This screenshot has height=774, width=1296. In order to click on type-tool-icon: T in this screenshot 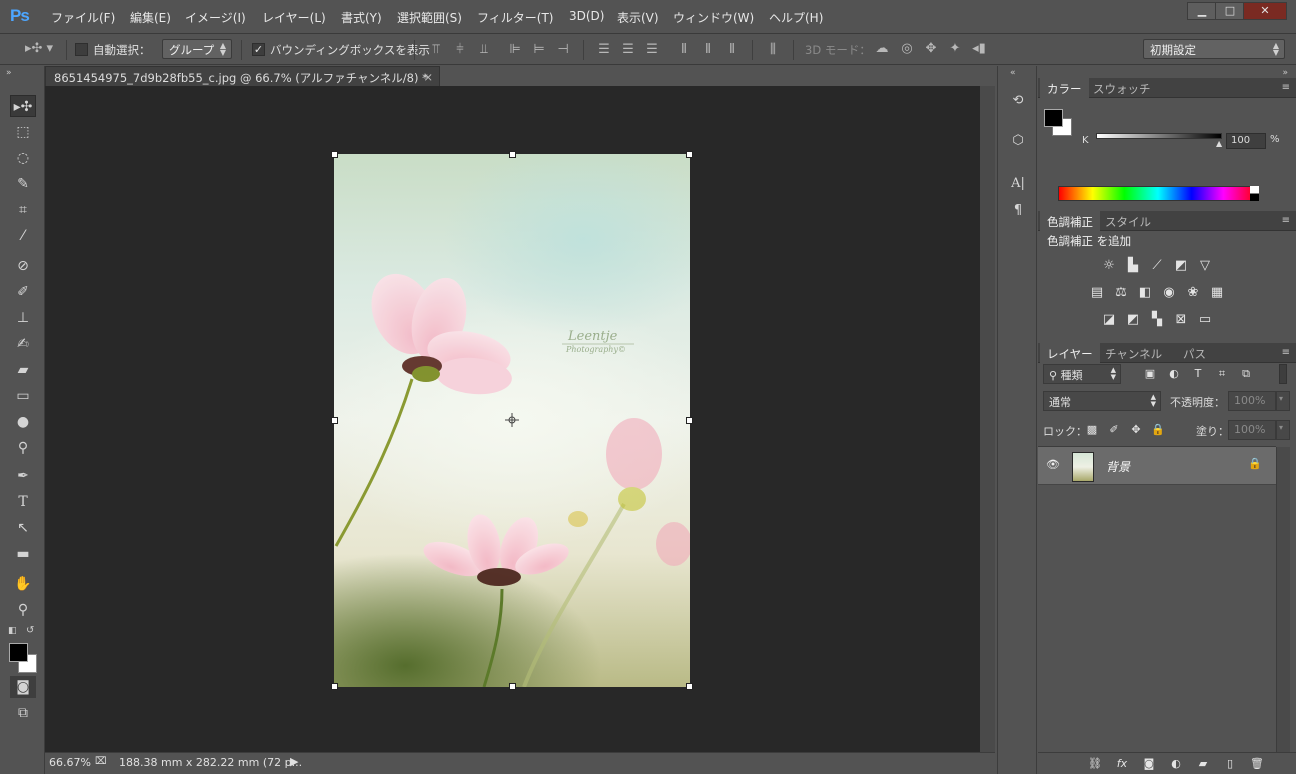, I will do `click(23, 502)`.